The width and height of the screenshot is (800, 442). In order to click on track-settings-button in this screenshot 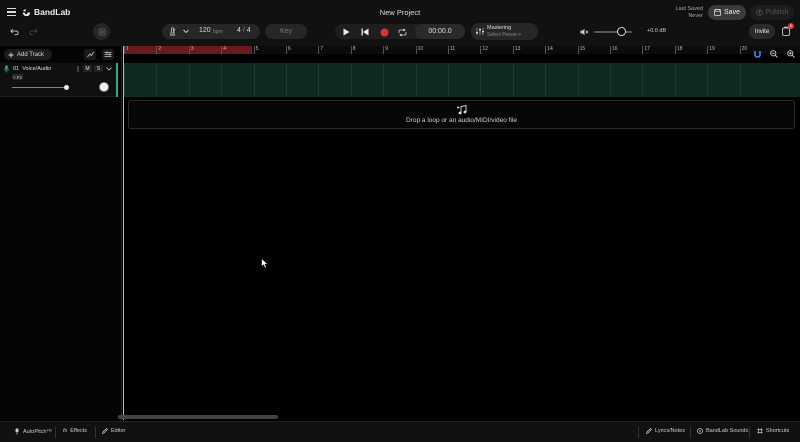, I will do `click(108, 54)`.